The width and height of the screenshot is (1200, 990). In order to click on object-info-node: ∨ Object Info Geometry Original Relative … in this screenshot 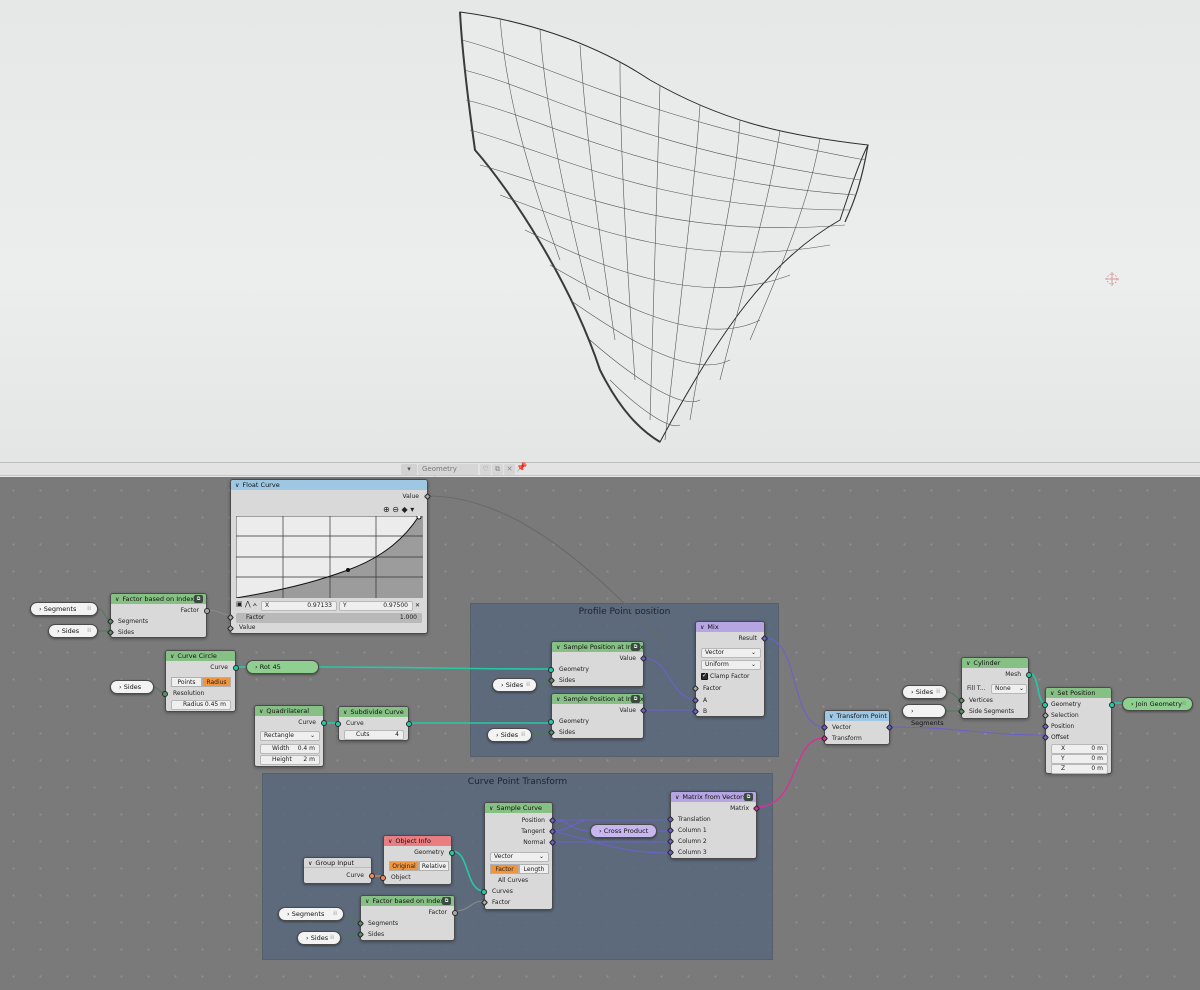, I will do `click(417, 860)`.